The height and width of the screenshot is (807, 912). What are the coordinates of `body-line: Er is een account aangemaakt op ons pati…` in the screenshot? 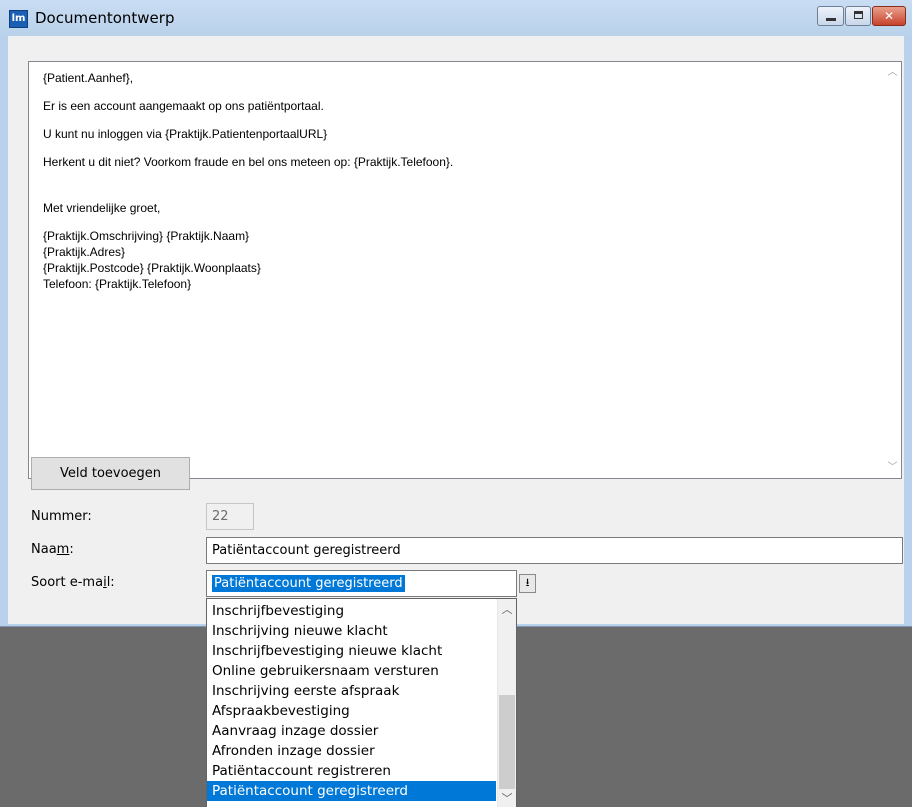 It's located at (183, 106).